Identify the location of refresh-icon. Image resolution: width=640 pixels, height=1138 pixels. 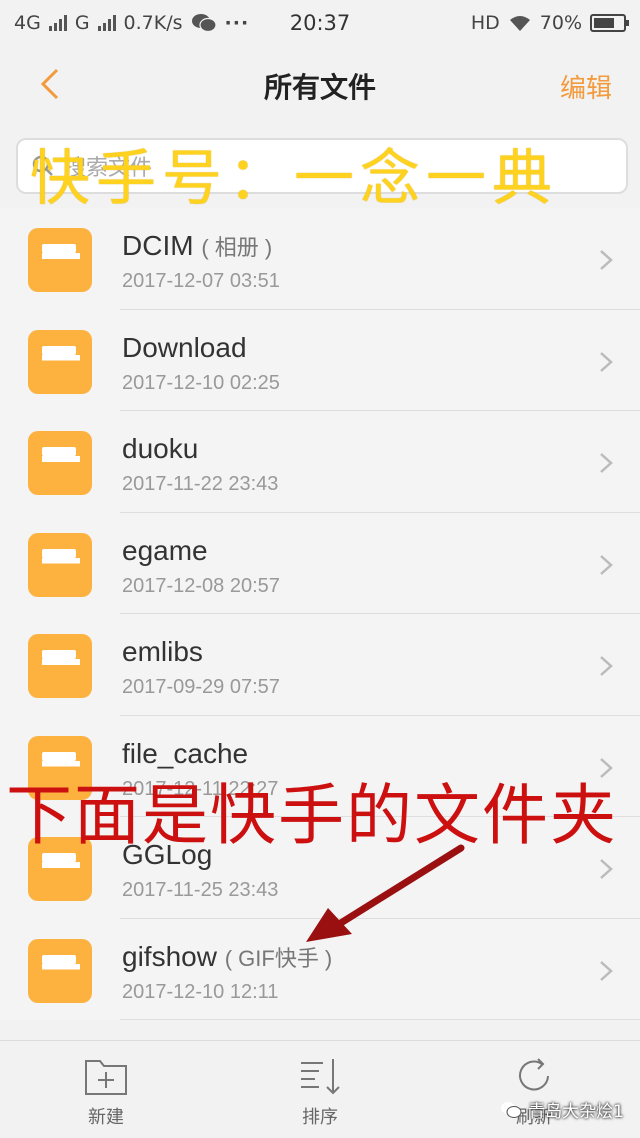
(534, 1074).